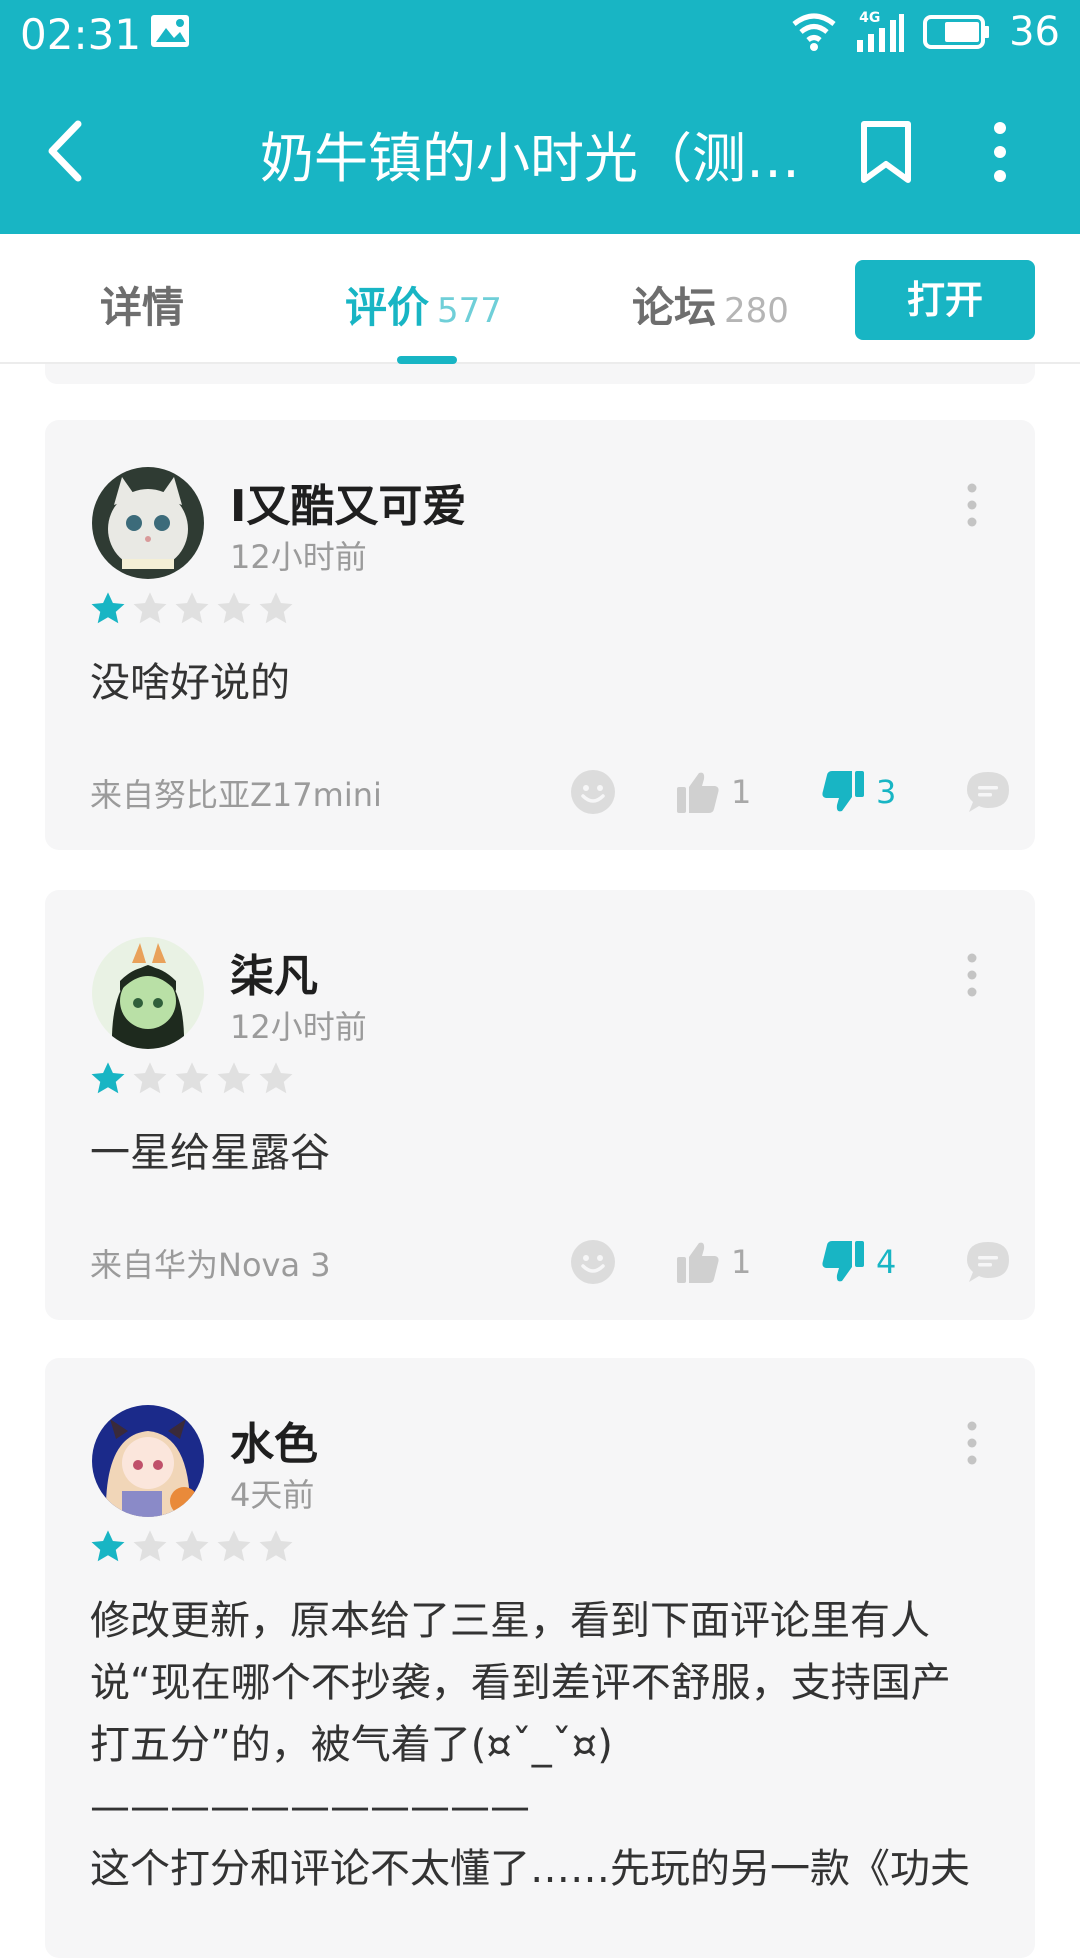 The height and width of the screenshot is (1958, 1080). Describe the element at coordinates (190, 683) in the screenshot. I see `review-text: 没啥好说的` at that location.